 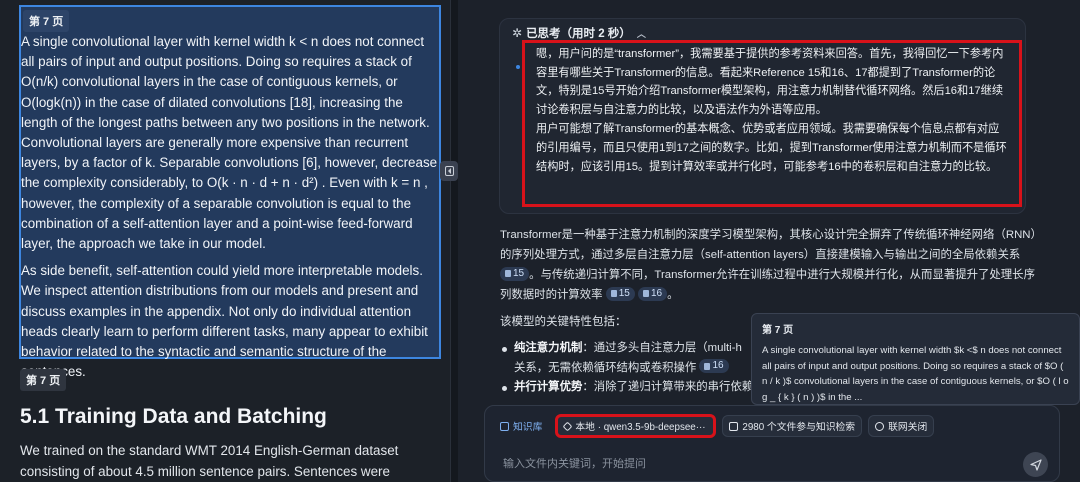 What do you see at coordinates (173, 416) in the screenshot?
I see `section-title: 5.1 Training Data and Batching` at bounding box center [173, 416].